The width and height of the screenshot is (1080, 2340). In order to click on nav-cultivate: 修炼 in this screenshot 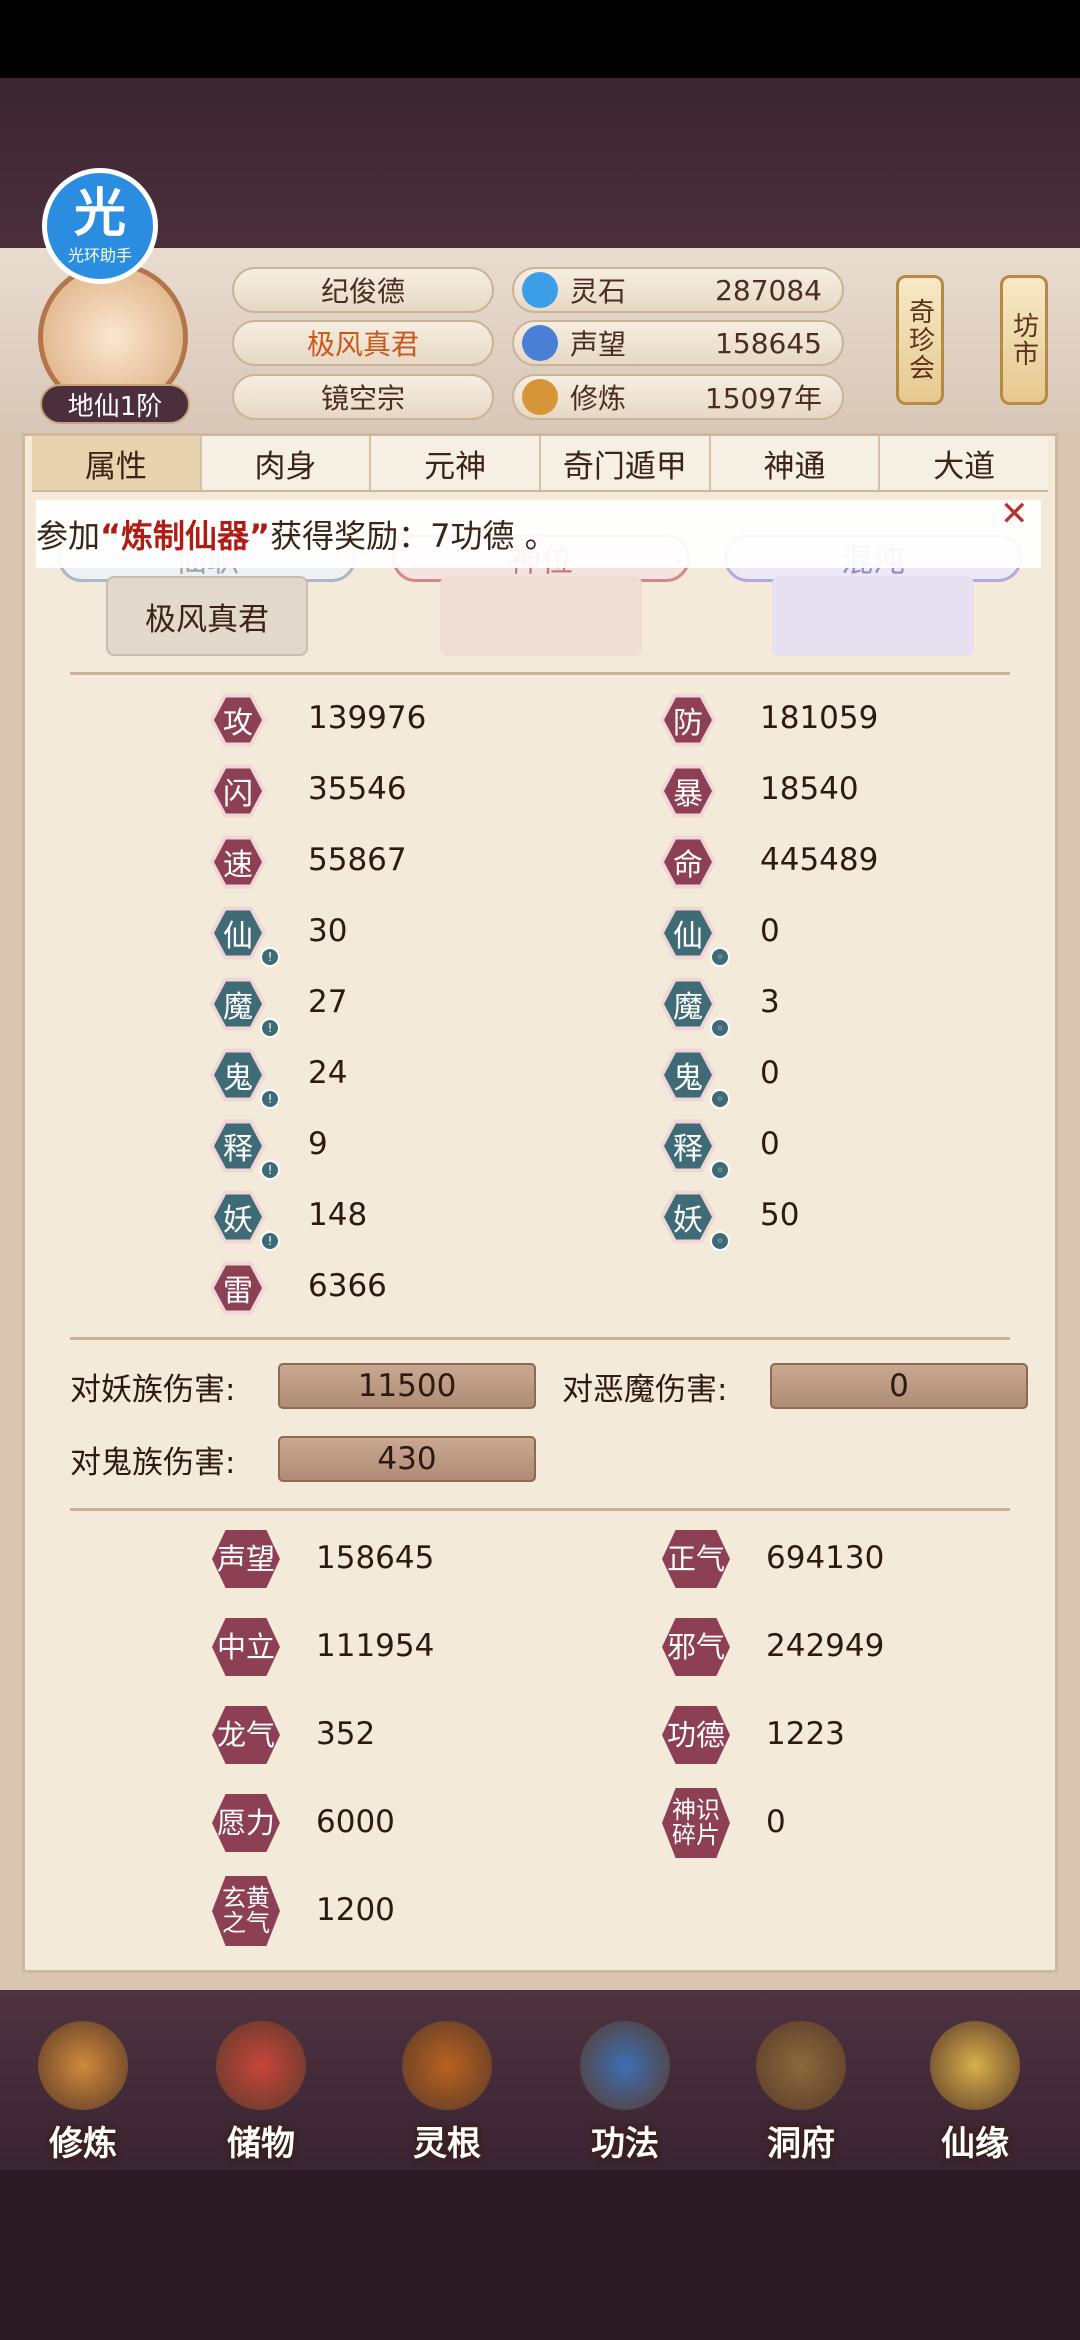, I will do `click(83, 2090)`.